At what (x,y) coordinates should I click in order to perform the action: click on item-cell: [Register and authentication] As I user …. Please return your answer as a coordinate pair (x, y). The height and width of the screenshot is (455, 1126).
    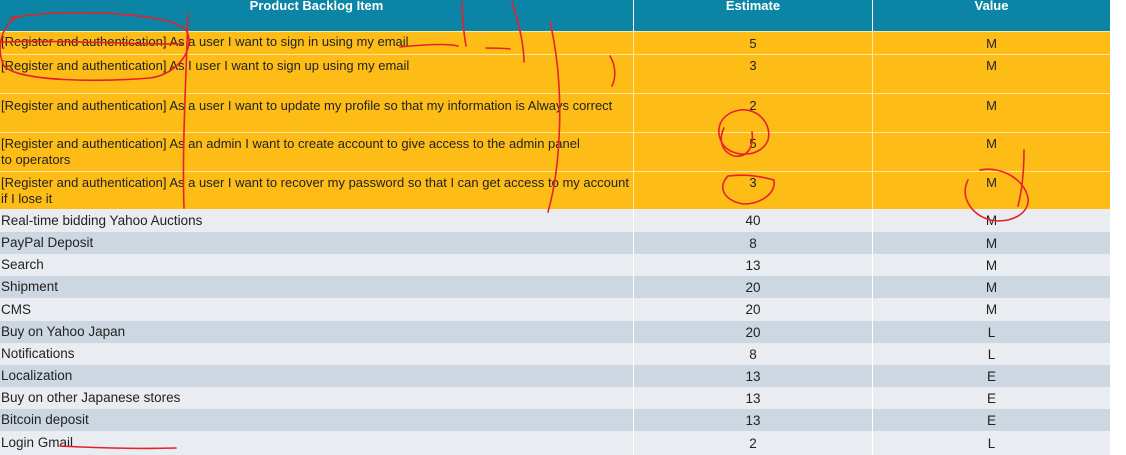
    Looking at the image, I should click on (205, 65).